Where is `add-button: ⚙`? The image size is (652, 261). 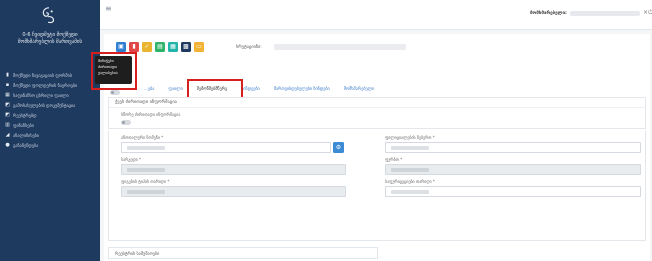
add-button: ⚙ is located at coordinates (338, 147).